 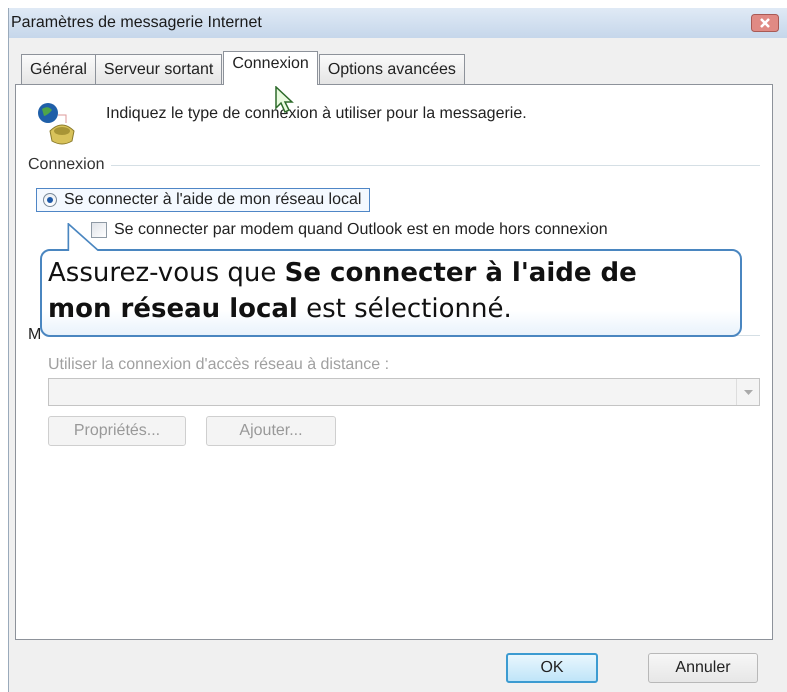 What do you see at coordinates (213, 200) in the screenshot?
I see `radio-label: Se connecter à l'aide de mon réseau local` at bounding box center [213, 200].